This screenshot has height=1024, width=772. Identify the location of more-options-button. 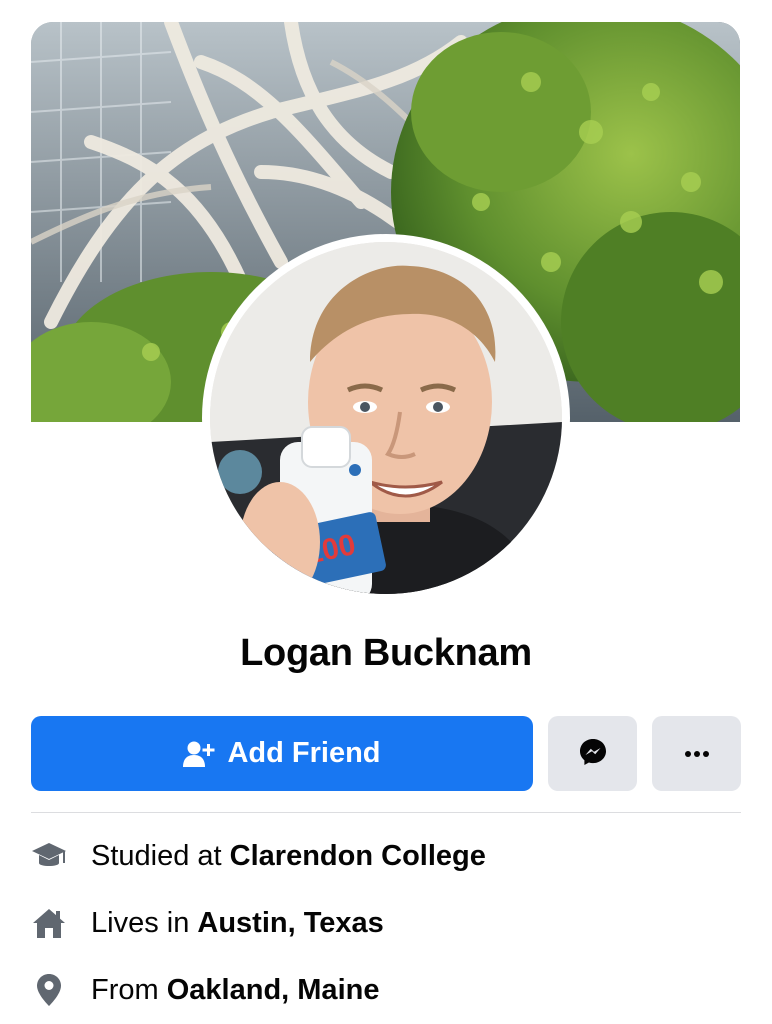
(696, 753).